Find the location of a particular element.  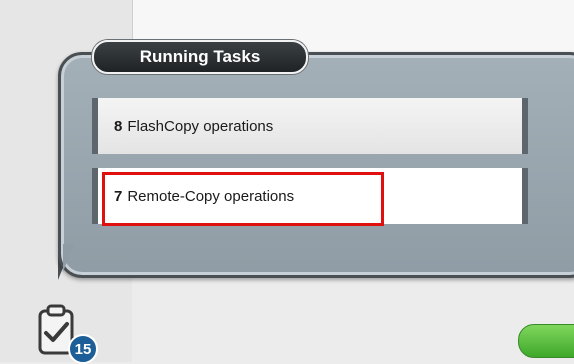

popover-tail-inner is located at coordinates (68, 258).